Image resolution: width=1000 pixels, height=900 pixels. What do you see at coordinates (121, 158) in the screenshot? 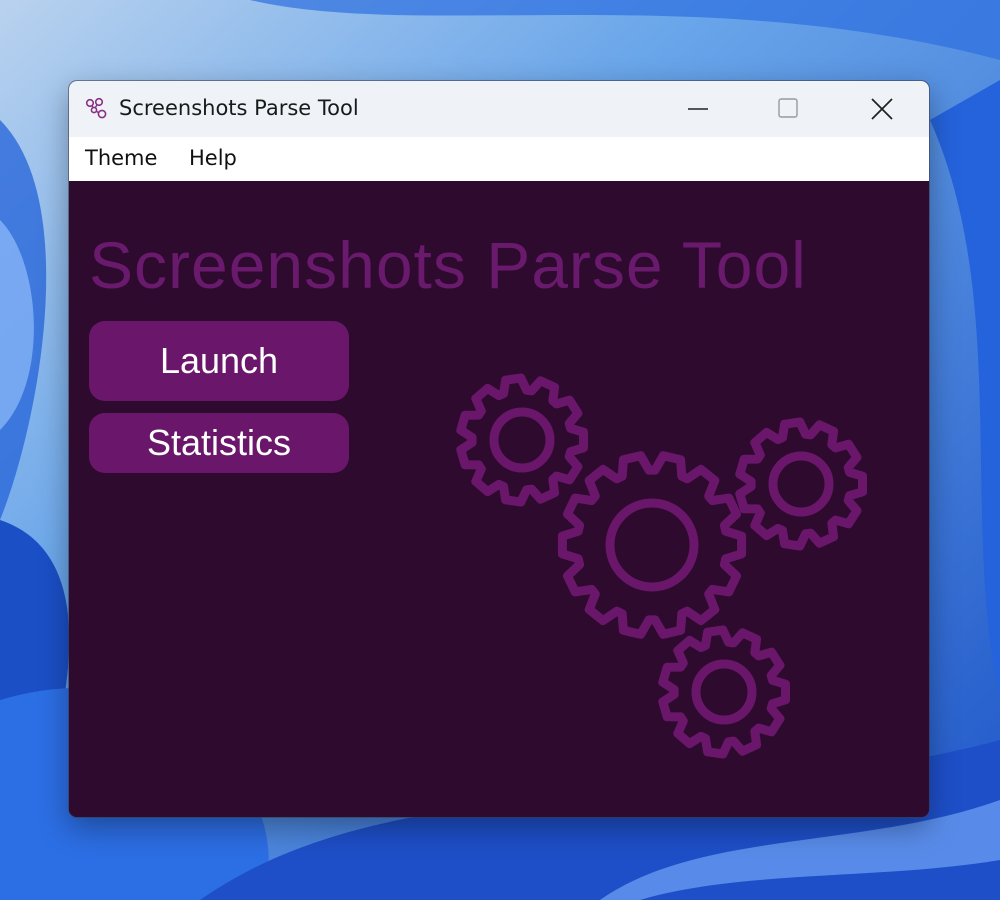
I see `menu-item-theme: Theme` at bounding box center [121, 158].